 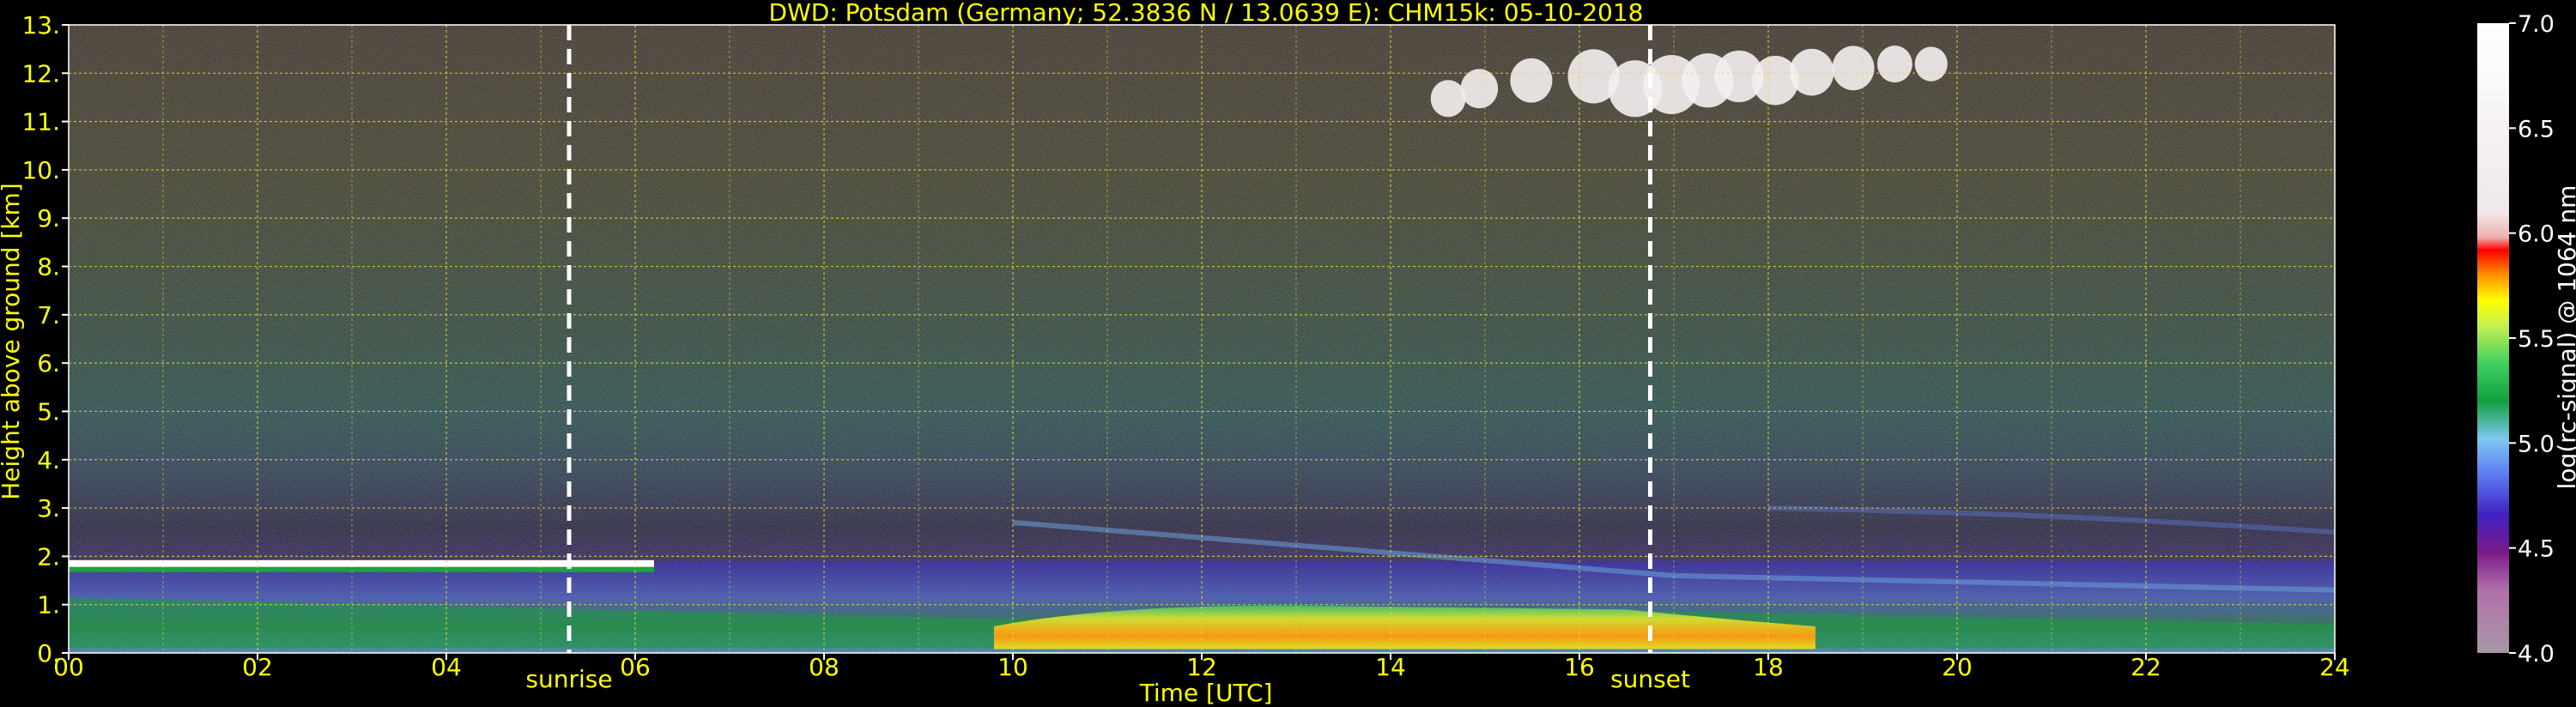 What do you see at coordinates (2334, 667) in the screenshot?
I see `x-tick-label: 24` at bounding box center [2334, 667].